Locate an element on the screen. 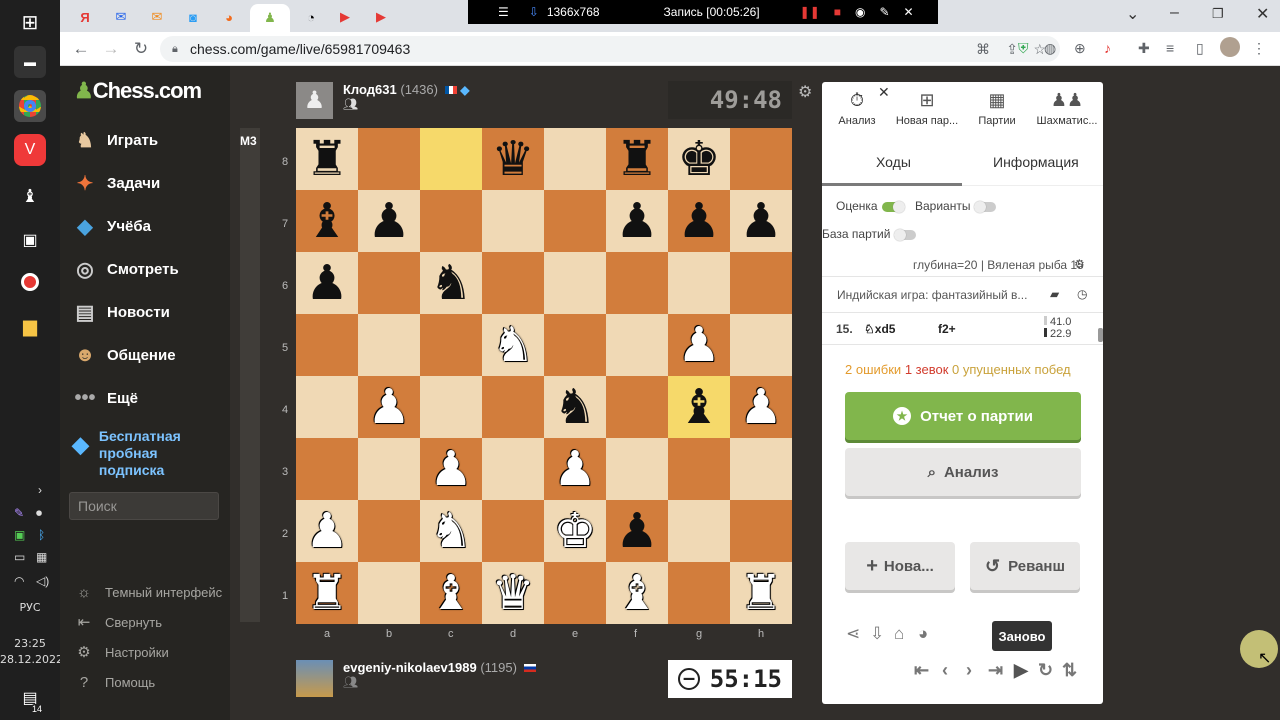 This screenshot has height=720, width=1280. nav-puzzles: ✦ Задачи is located at coordinates (116, 183).